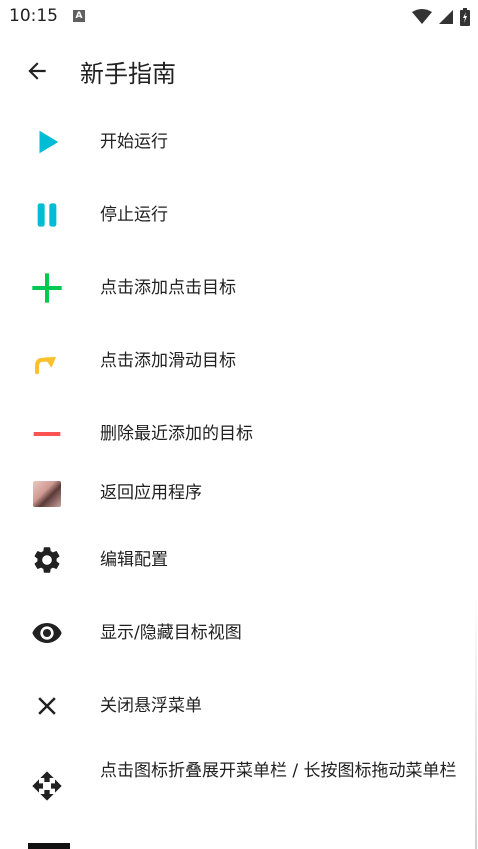 This screenshot has height=849, width=478. Describe the element at coordinates (47, 633) in the screenshot. I see `eye-icon` at that location.